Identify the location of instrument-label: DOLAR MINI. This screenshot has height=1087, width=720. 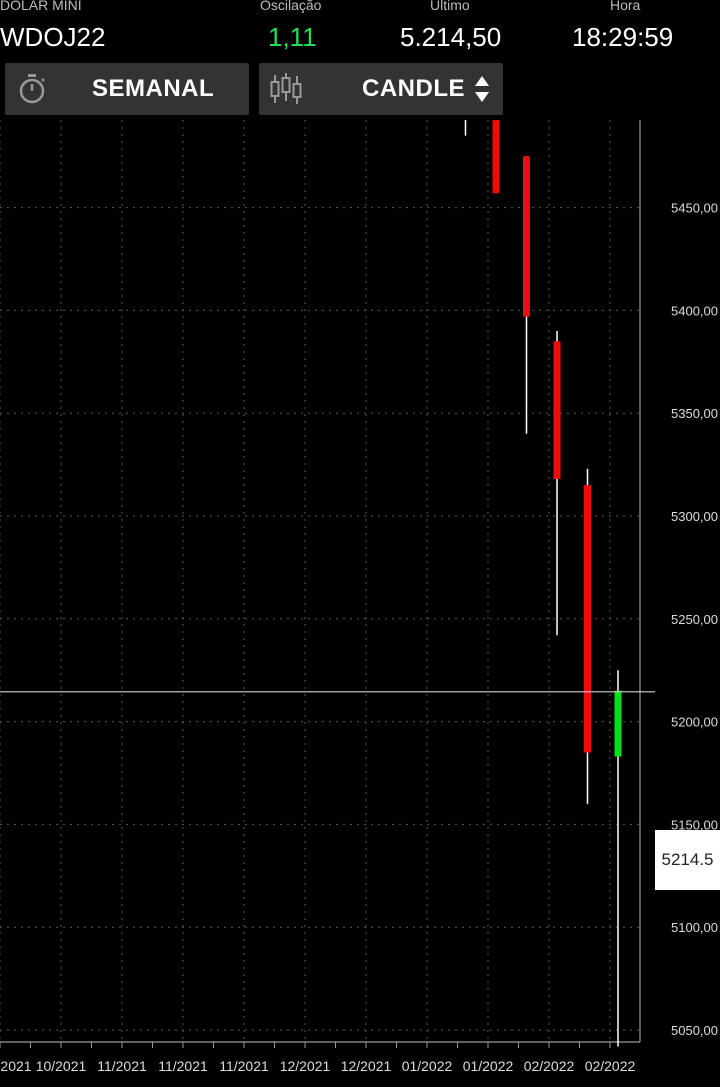
(41, 6).